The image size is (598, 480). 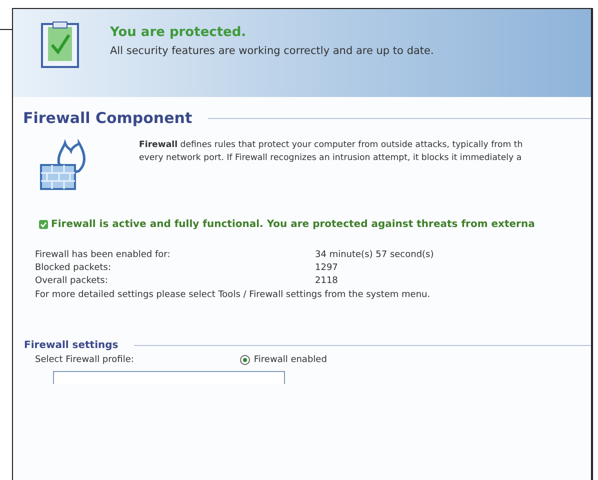 I want to click on radio-option: Firewall enabled, so click(x=283, y=360).